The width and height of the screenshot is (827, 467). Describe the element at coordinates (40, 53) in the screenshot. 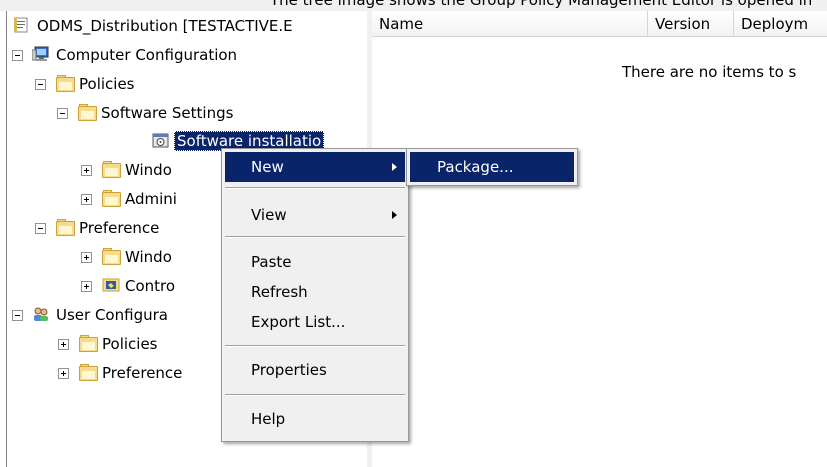

I see `computer-icon` at that location.